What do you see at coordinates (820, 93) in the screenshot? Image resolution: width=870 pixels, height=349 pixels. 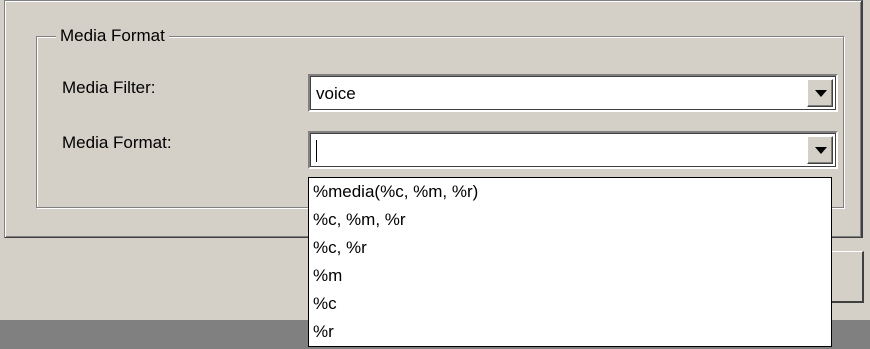 I see `media-filter-dropdown-button` at bounding box center [820, 93].